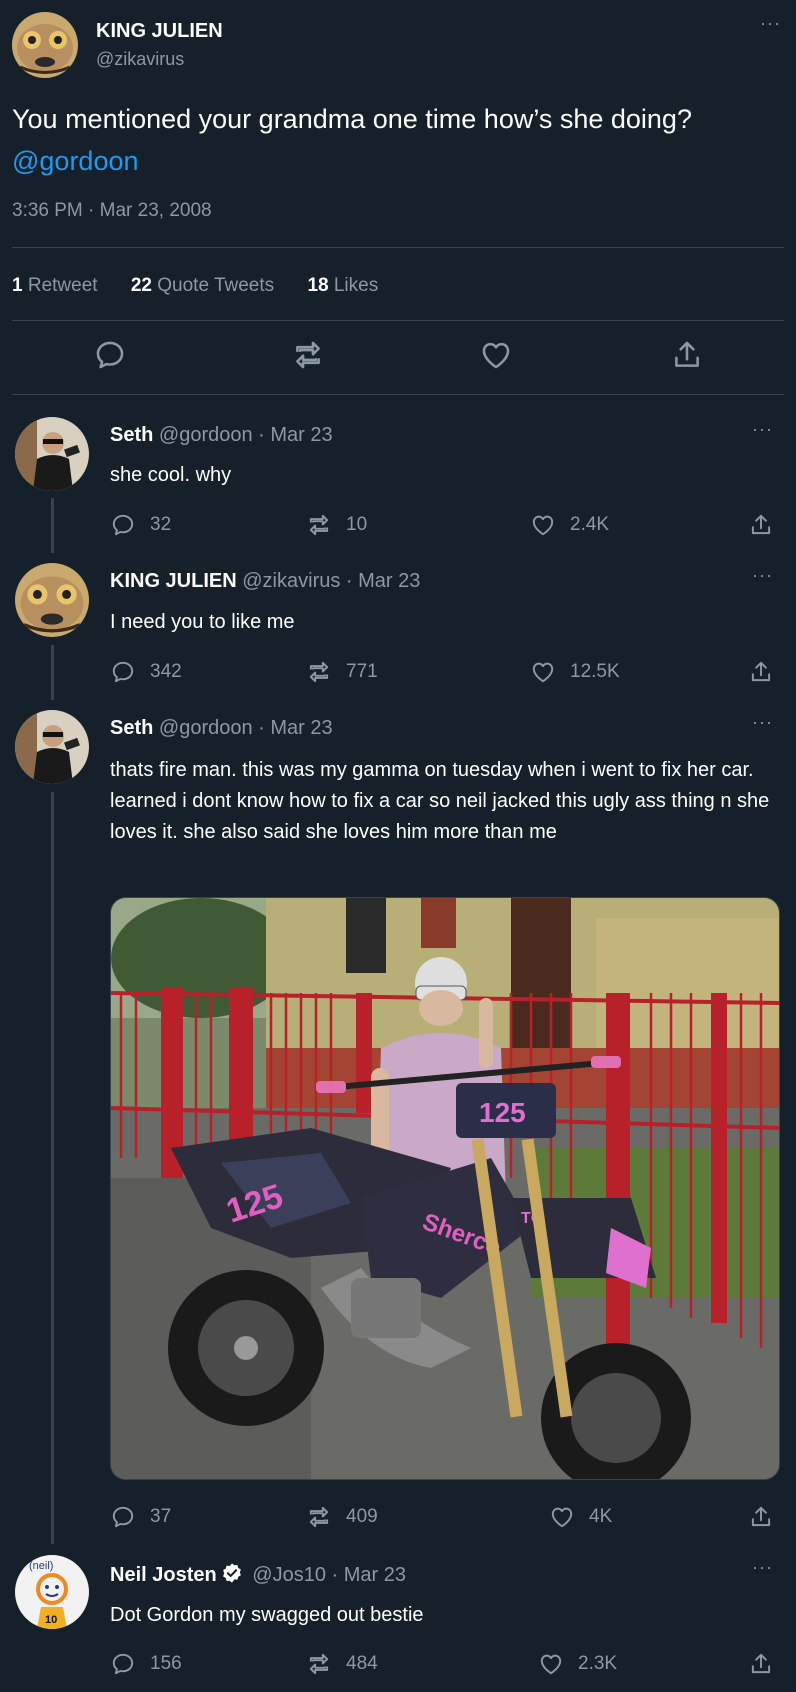  Describe the element at coordinates (336, 525) in the screenshot. I see `retweet-action: 10` at that location.